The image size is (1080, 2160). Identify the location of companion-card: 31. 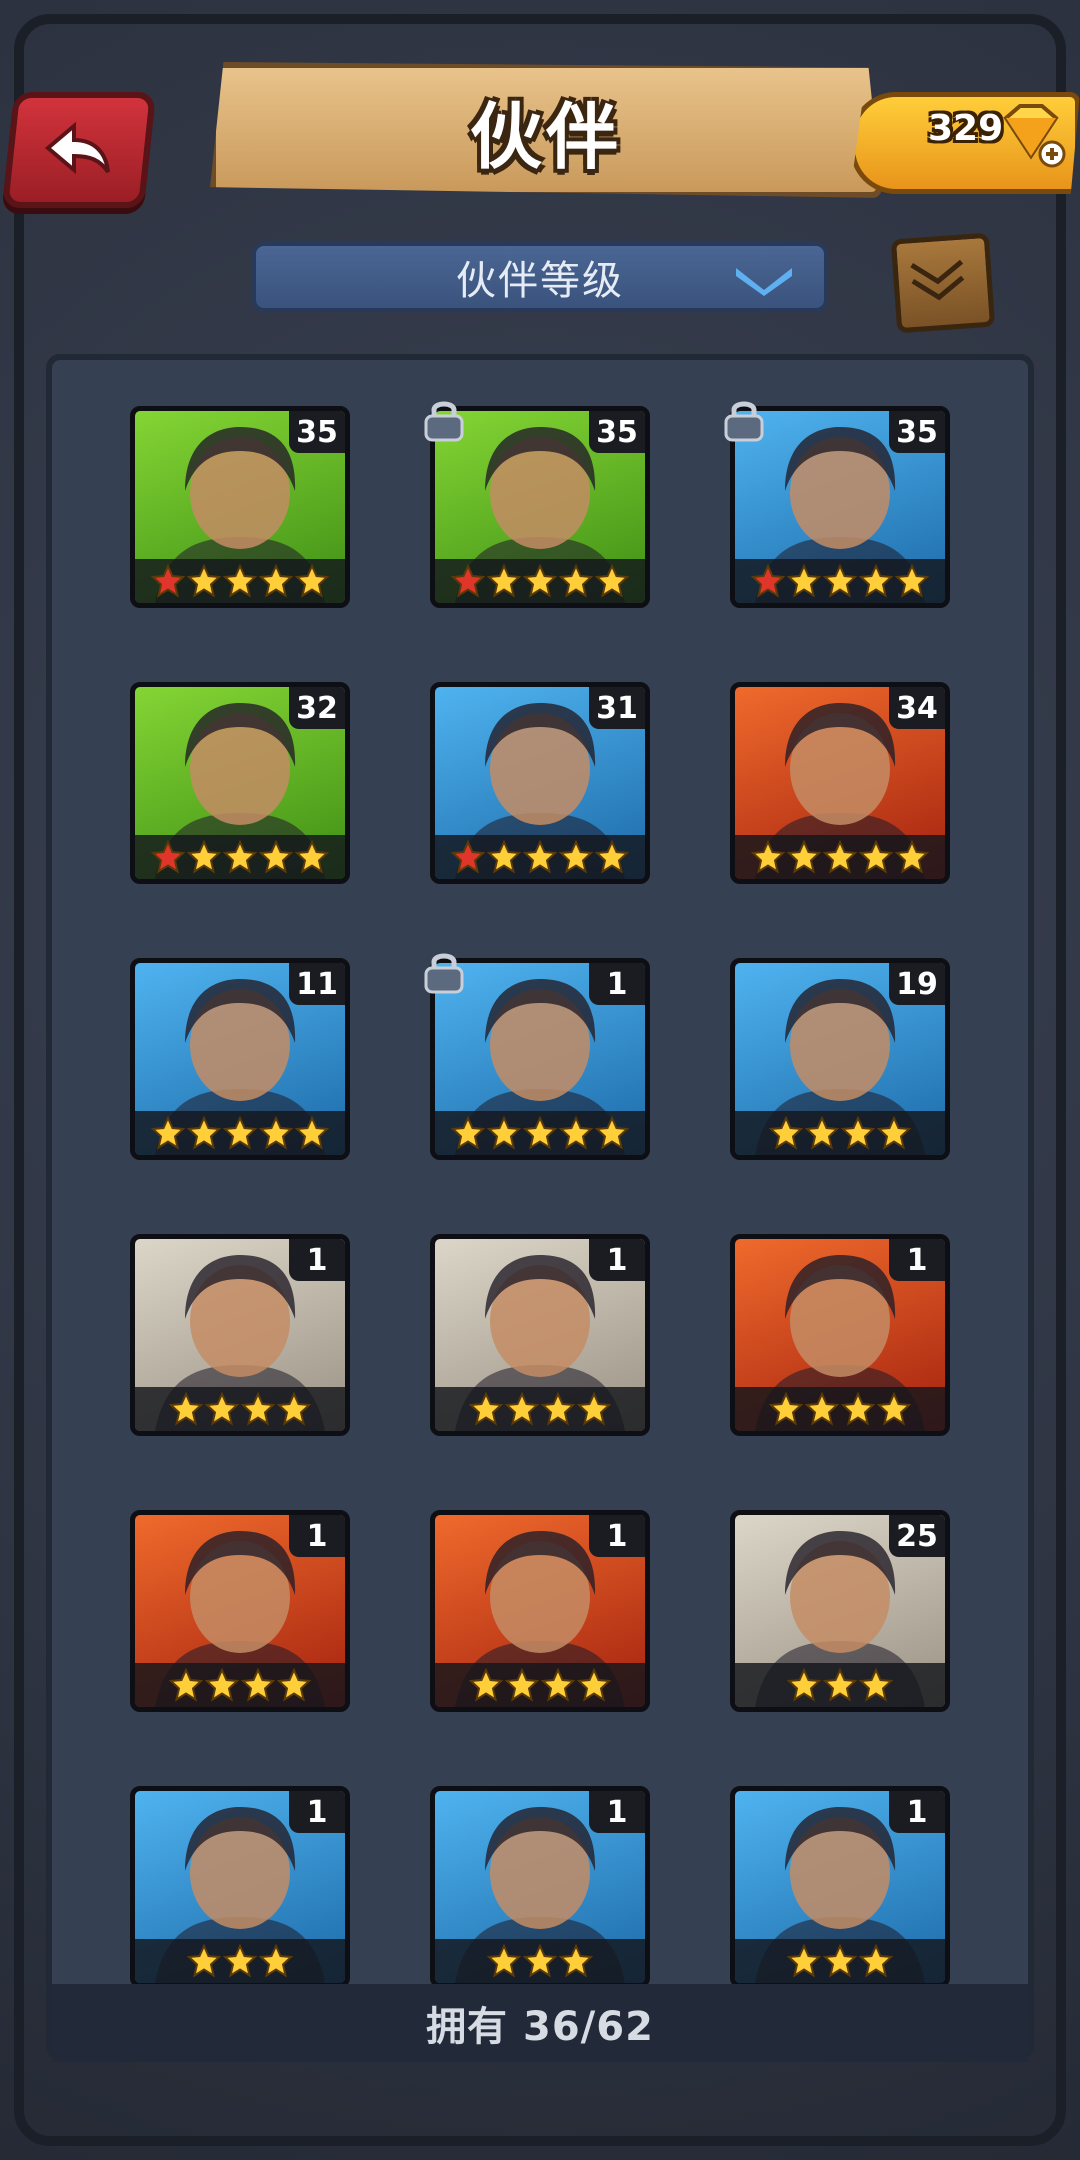
(540, 783).